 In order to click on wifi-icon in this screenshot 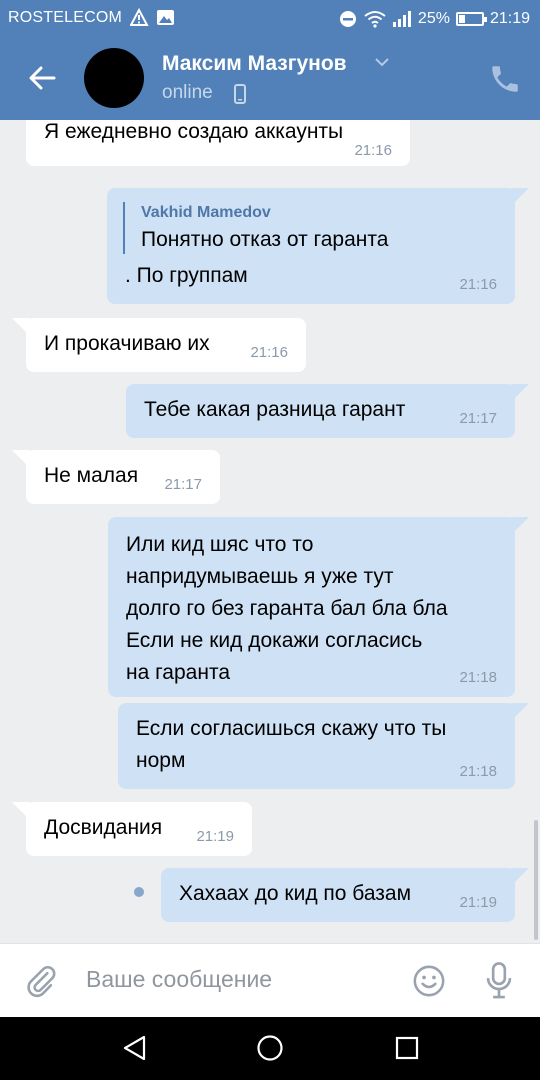, I will do `click(375, 19)`.